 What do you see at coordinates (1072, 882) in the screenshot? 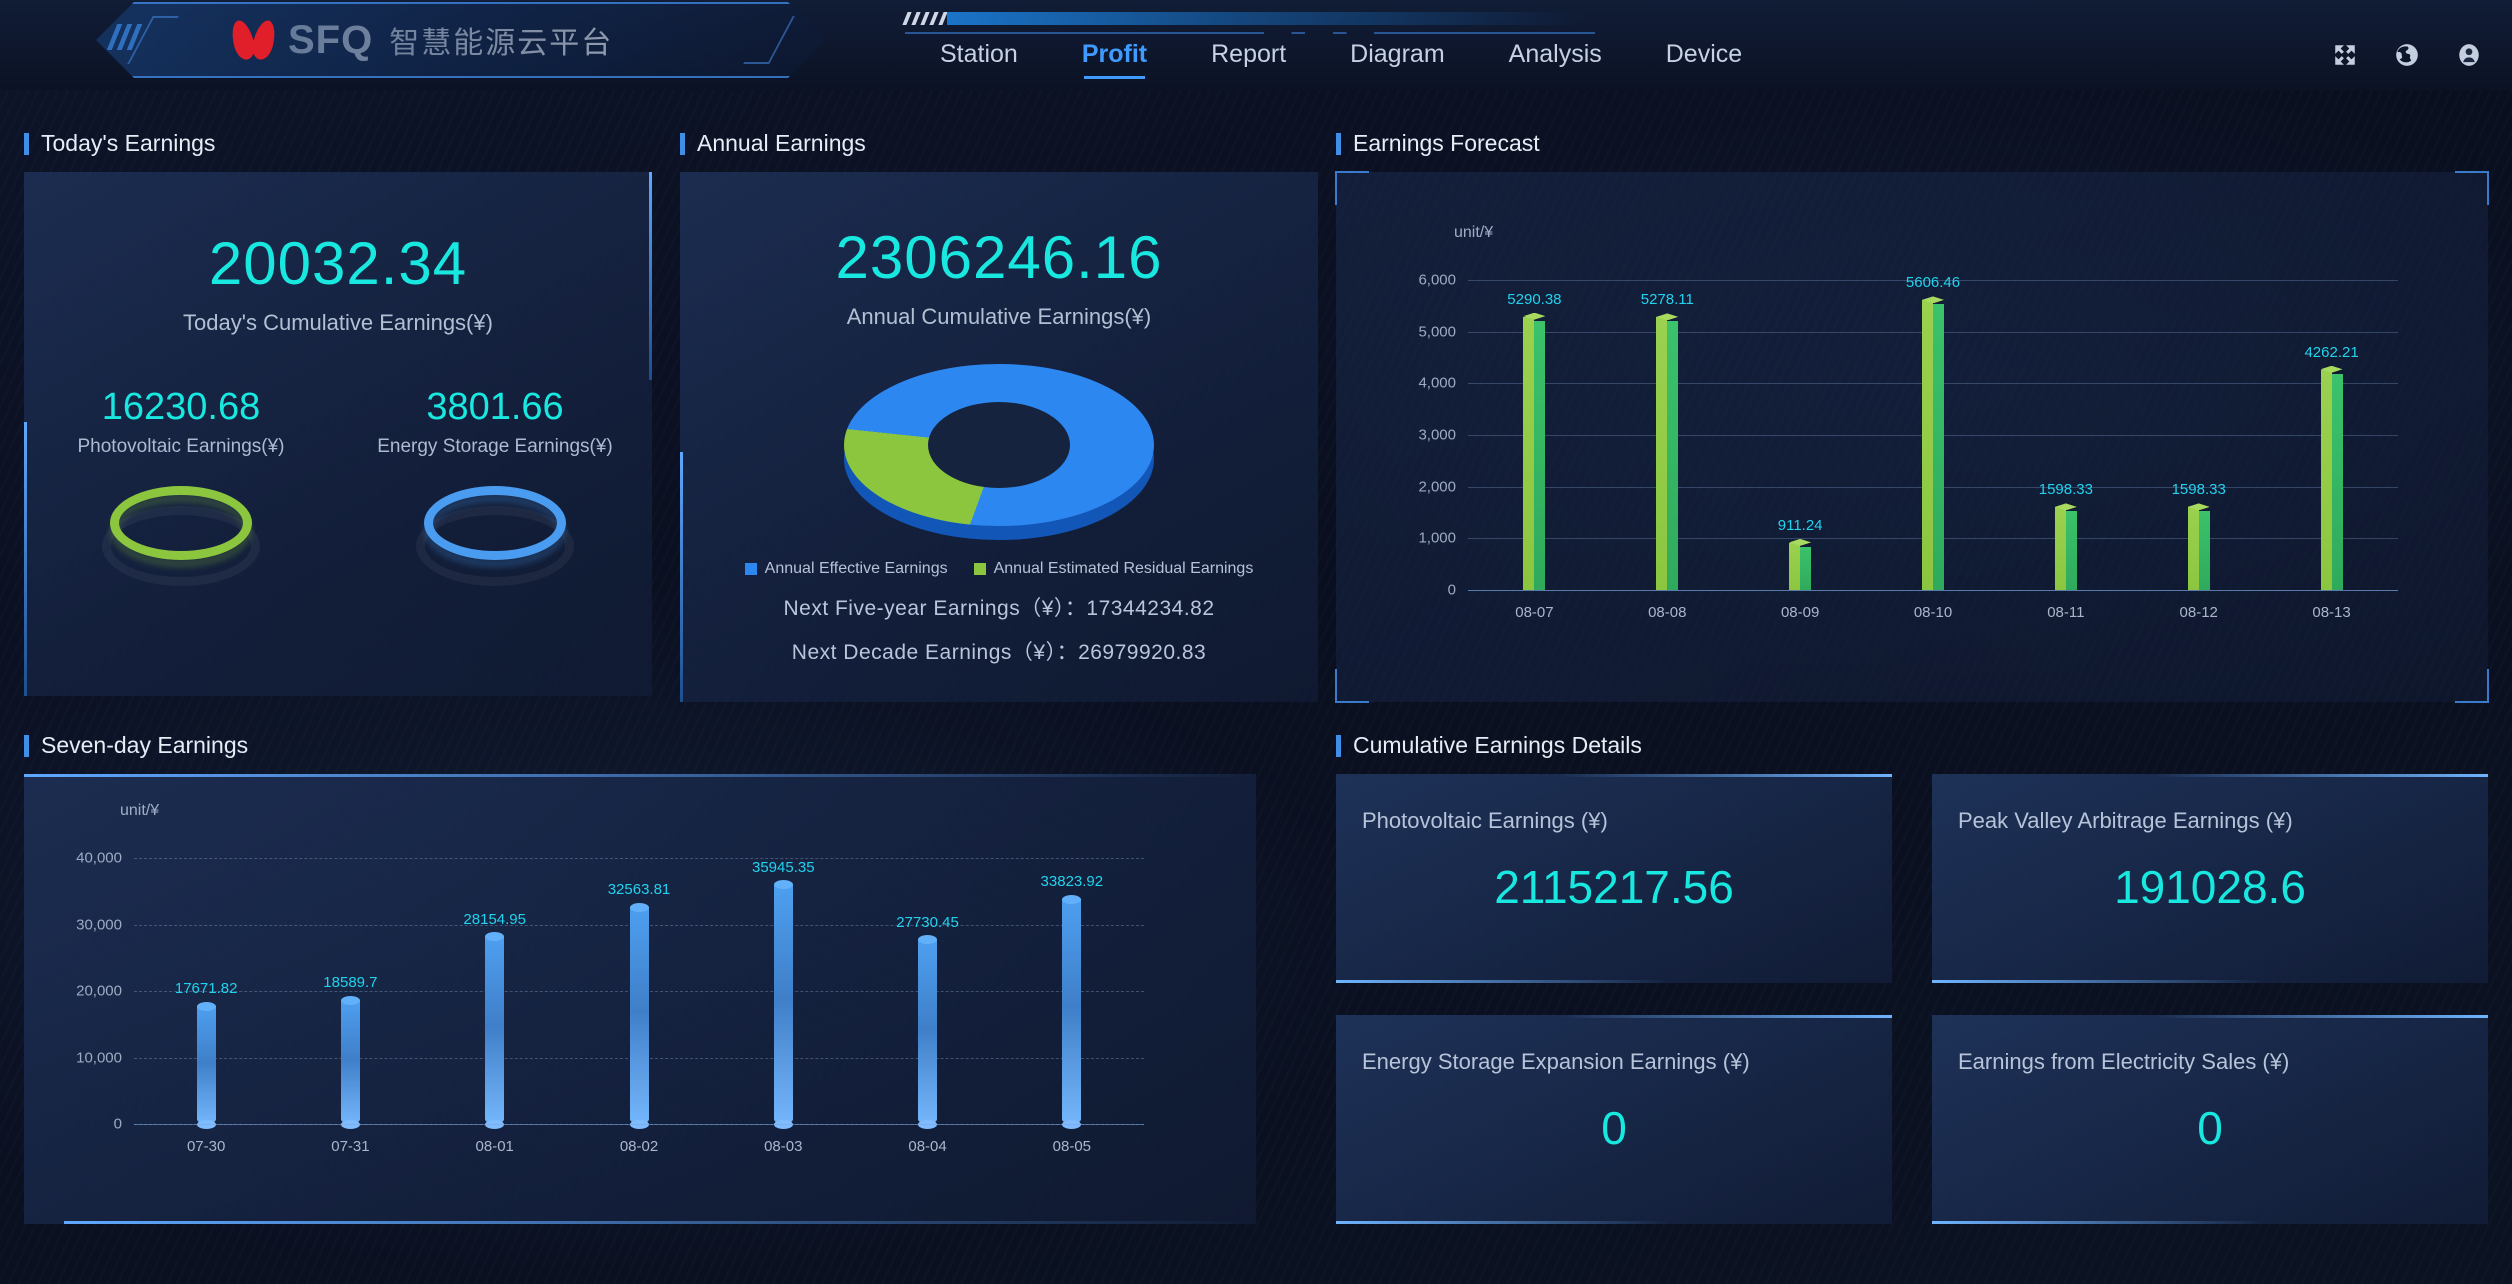
I see `bar-value-label: 33823.92` at bounding box center [1072, 882].